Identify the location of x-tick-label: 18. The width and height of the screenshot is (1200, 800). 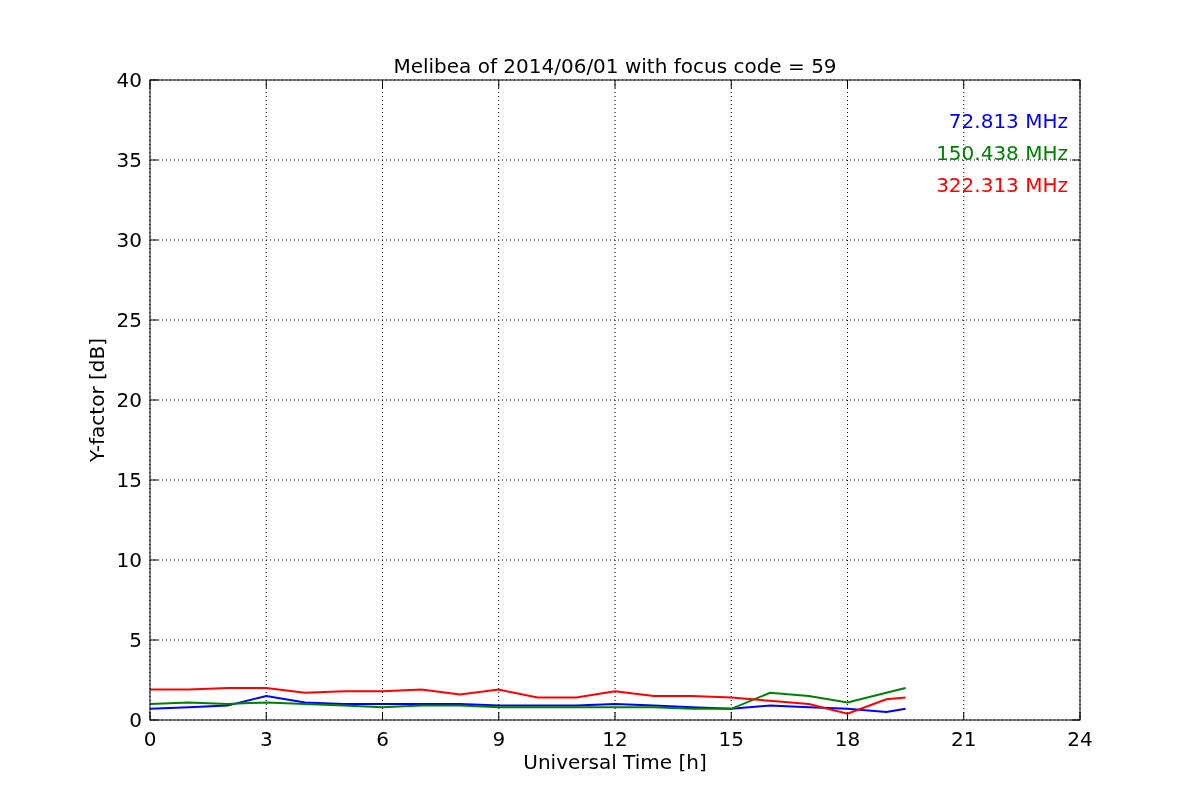
(847, 739).